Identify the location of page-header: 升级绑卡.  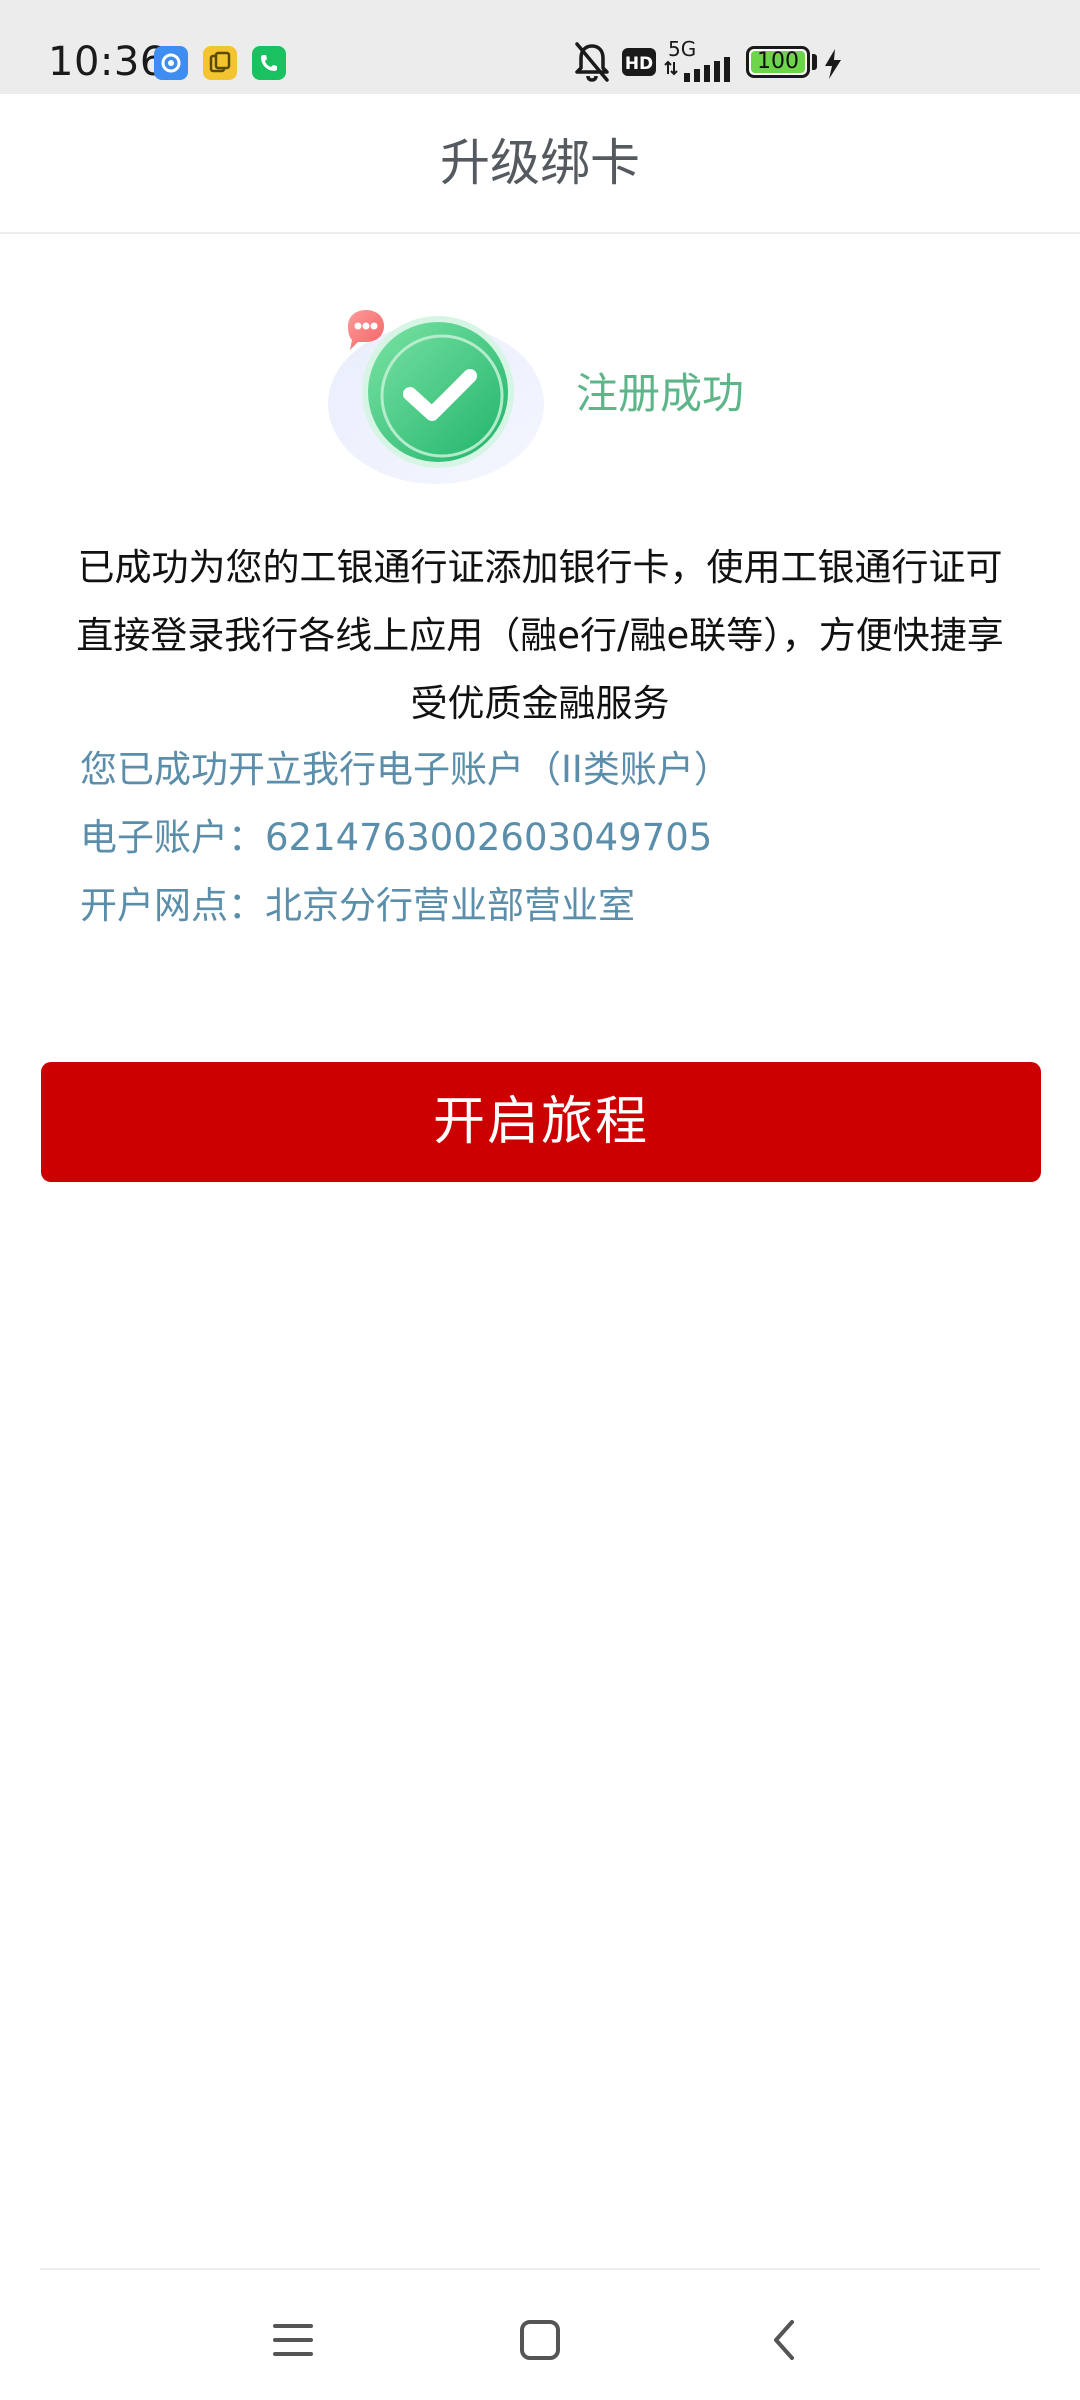
(540, 164).